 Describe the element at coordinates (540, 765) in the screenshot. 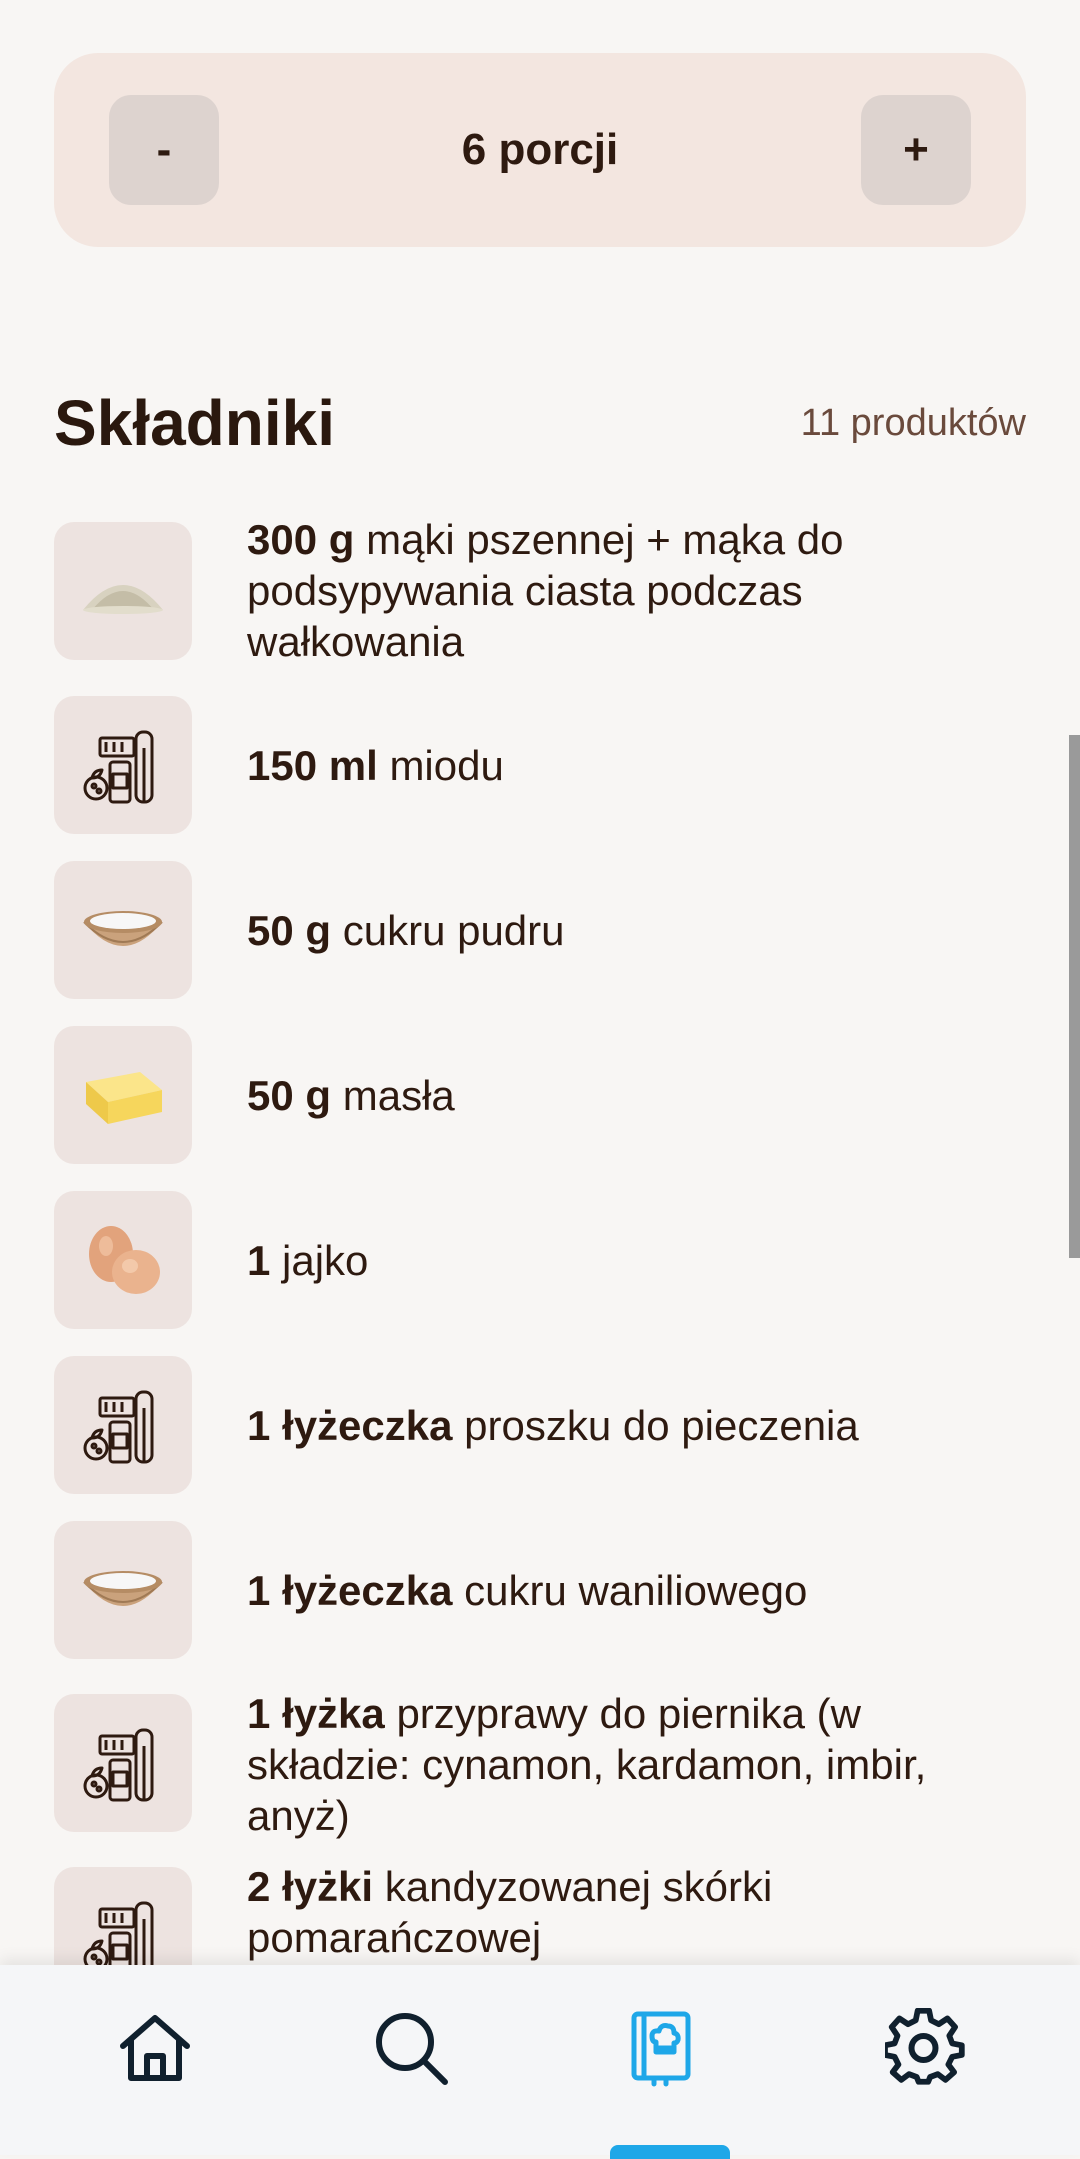

I see `ingredient-row: 150 ml miodu` at that location.